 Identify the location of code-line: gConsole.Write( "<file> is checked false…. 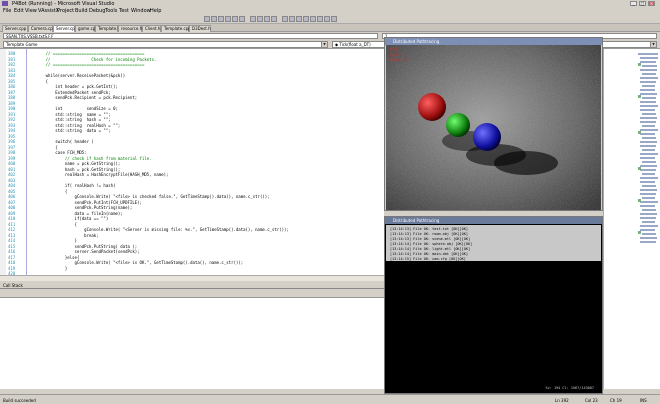
(153, 196).